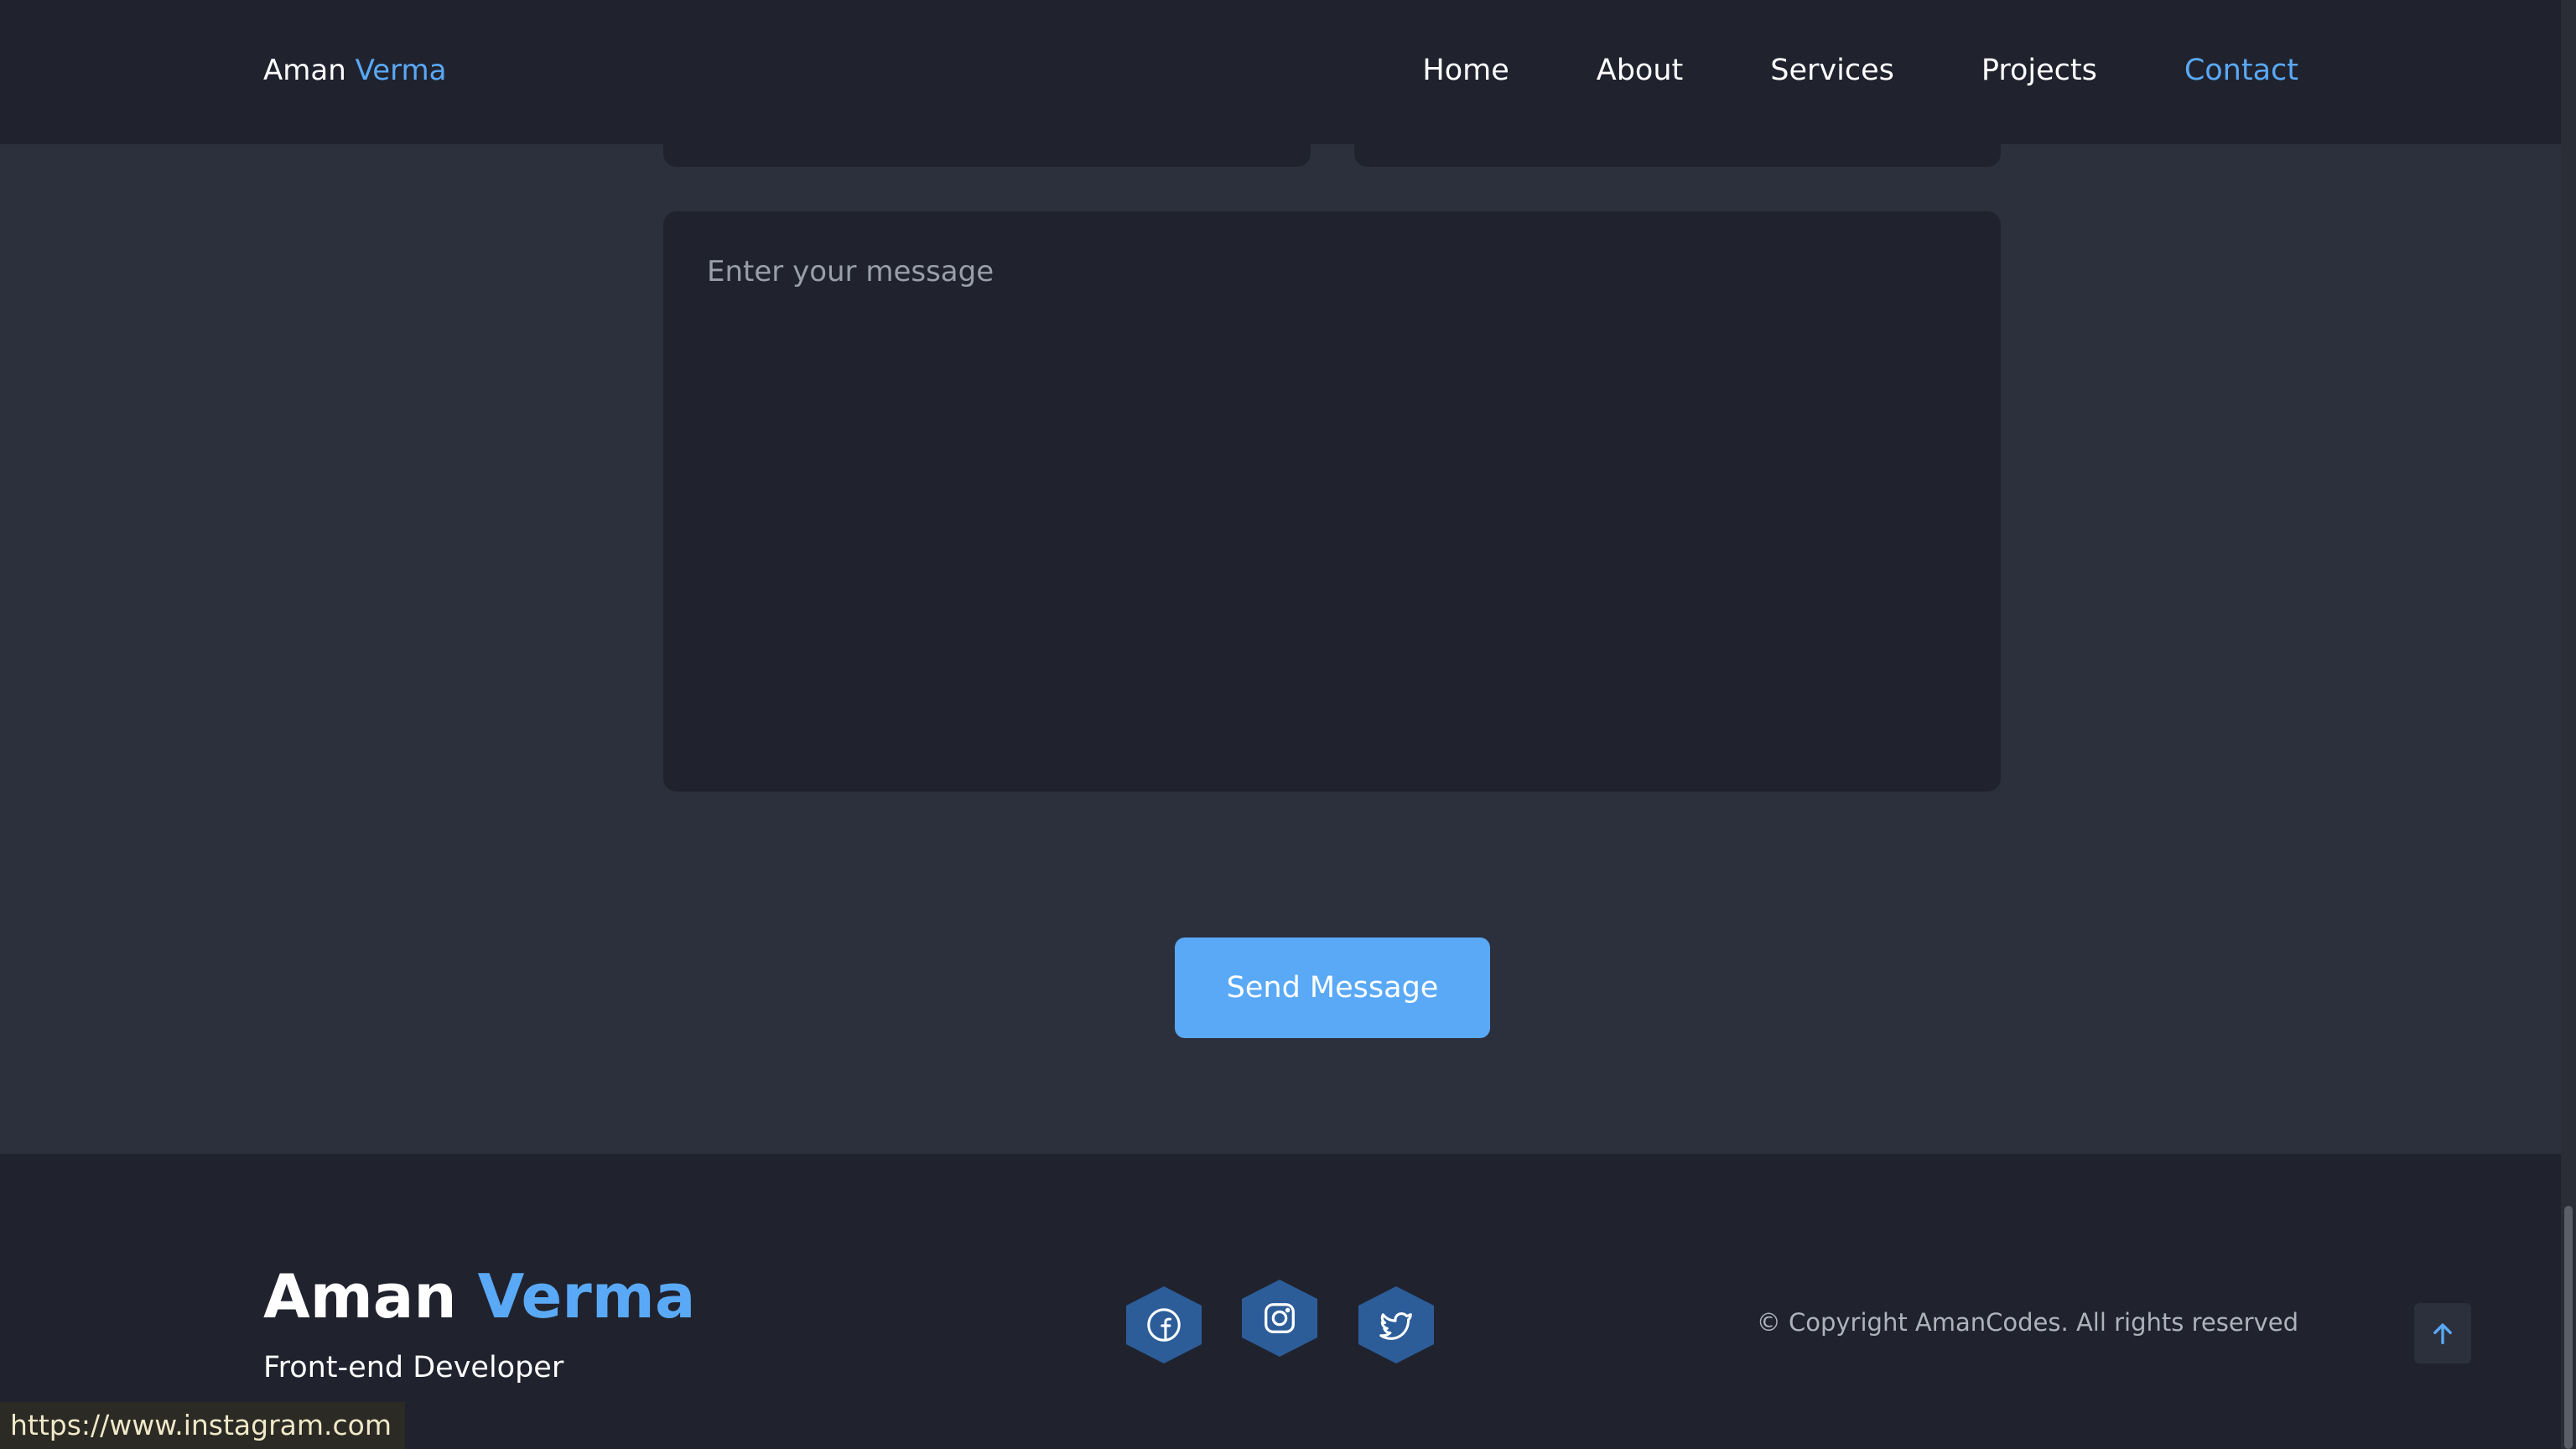  I want to click on nav-brand-logo: Aman Verma, so click(354, 70).